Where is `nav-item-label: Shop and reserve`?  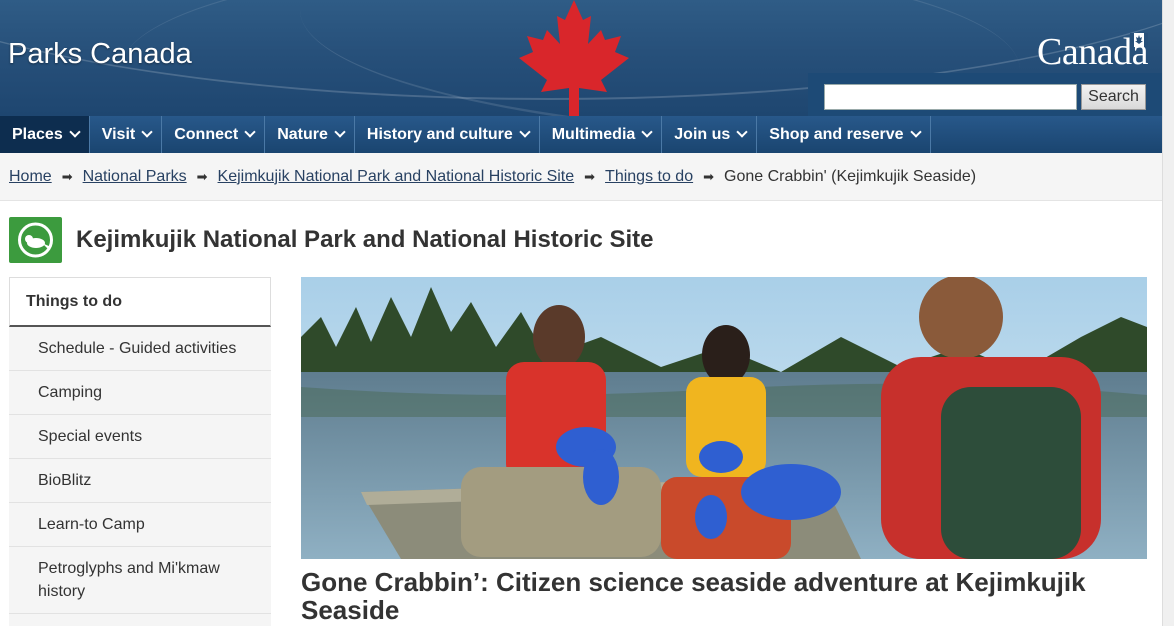 nav-item-label: Shop and reserve is located at coordinates (836, 134).